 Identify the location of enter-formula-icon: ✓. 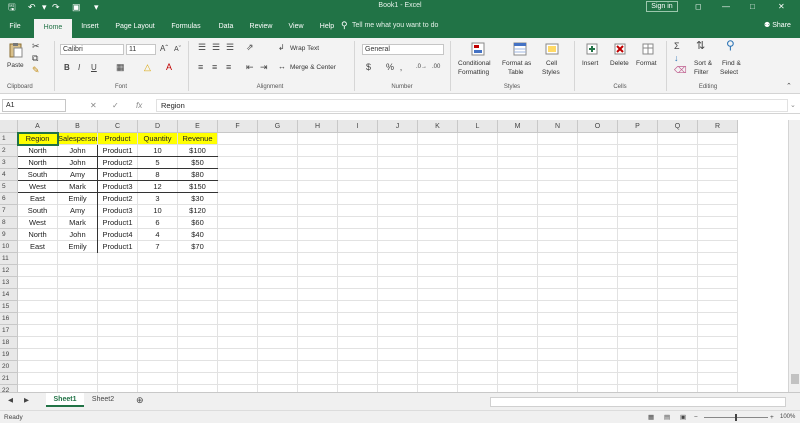
(115, 105).